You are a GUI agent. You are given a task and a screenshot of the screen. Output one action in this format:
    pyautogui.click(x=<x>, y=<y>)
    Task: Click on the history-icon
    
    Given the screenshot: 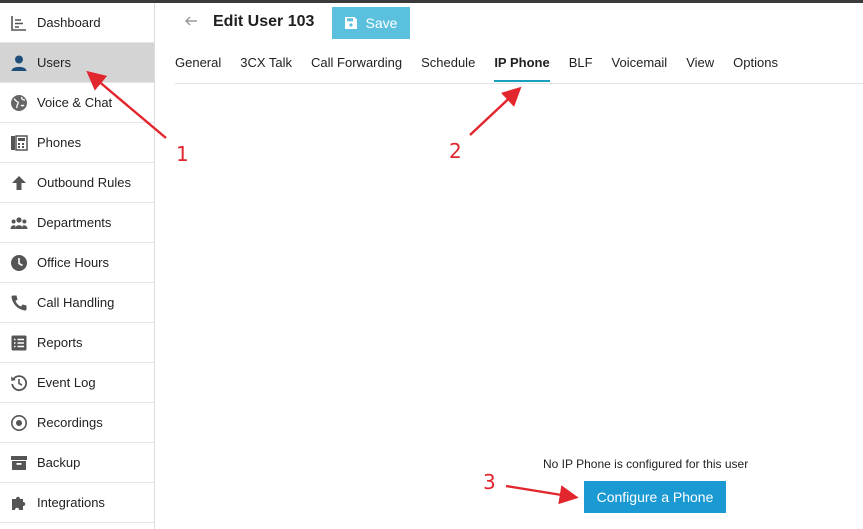 What is the action you would take?
    pyautogui.click(x=19, y=383)
    